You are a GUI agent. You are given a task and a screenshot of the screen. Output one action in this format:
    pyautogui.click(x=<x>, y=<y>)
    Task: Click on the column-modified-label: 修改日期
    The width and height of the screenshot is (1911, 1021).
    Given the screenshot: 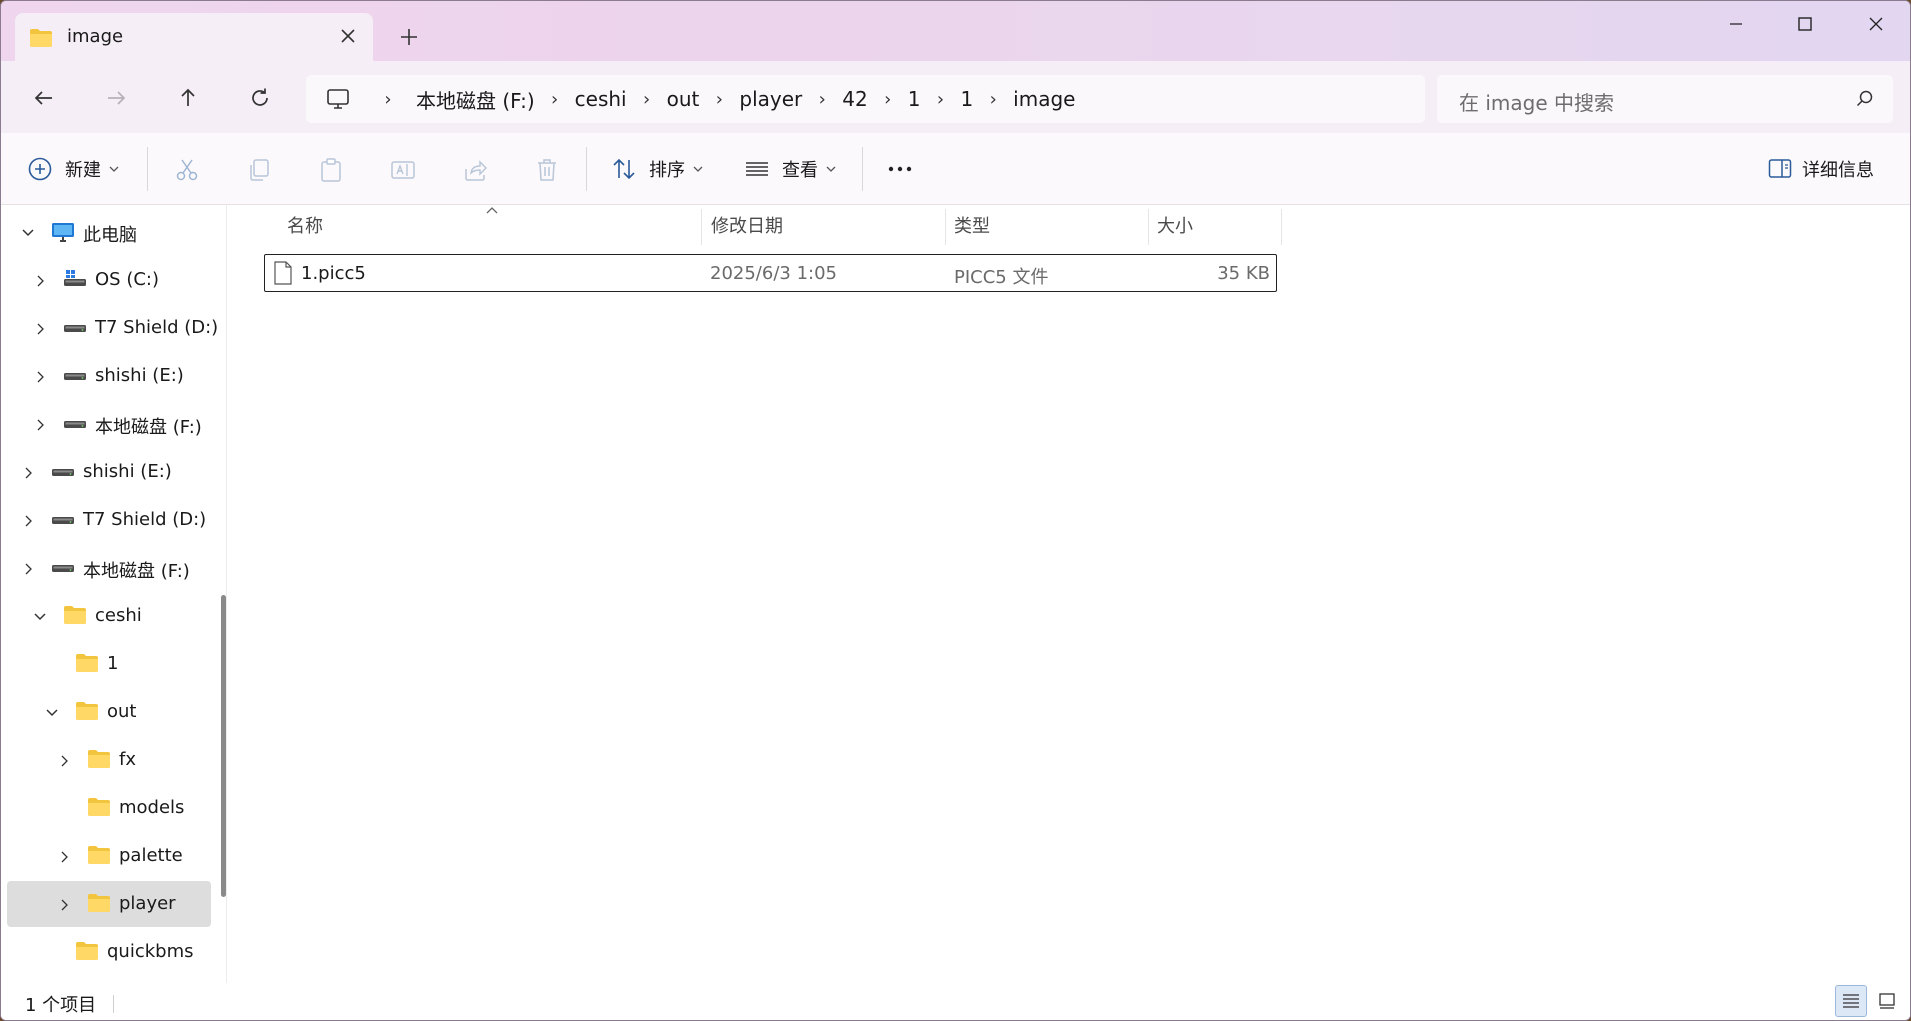 What is the action you would take?
    pyautogui.click(x=747, y=226)
    